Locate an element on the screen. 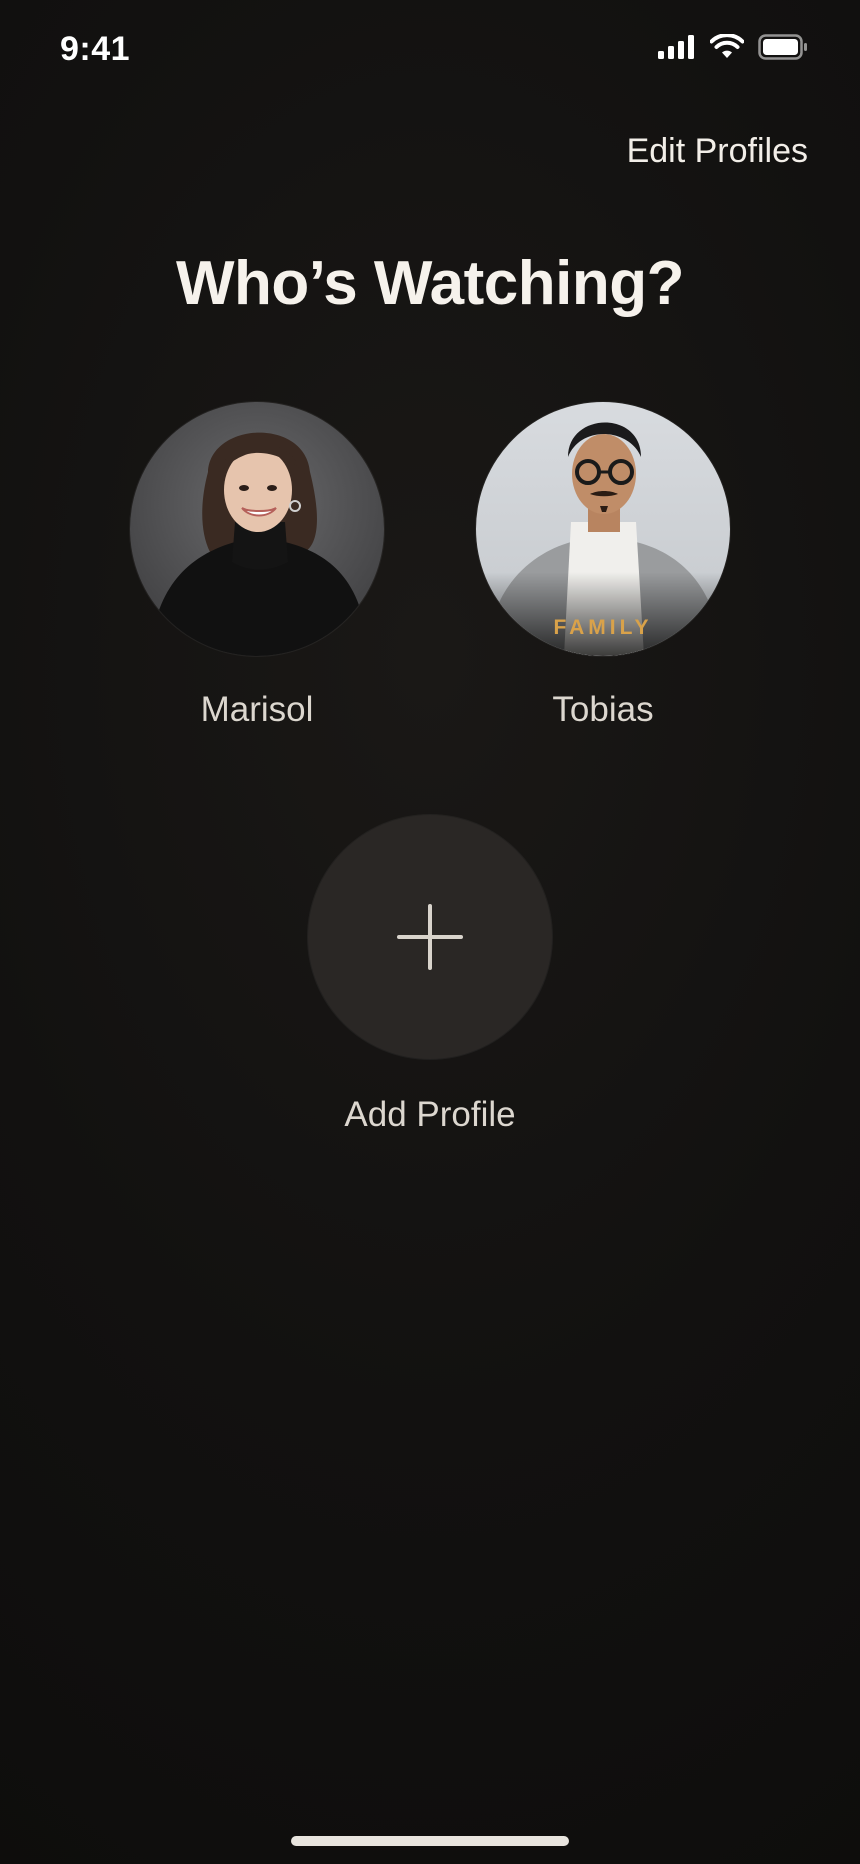 Image resolution: width=860 pixels, height=1864 pixels. add-profile-label: Add Profile is located at coordinates (430, 1114).